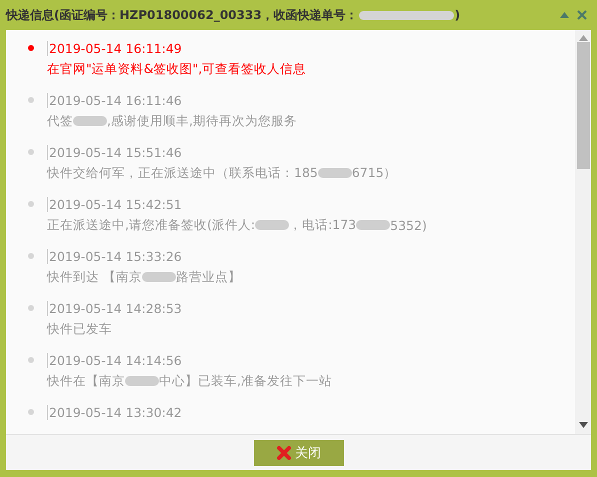 The height and width of the screenshot is (477, 597). Describe the element at coordinates (208, 277) in the screenshot. I see `event-description: 路营业点】` at that location.